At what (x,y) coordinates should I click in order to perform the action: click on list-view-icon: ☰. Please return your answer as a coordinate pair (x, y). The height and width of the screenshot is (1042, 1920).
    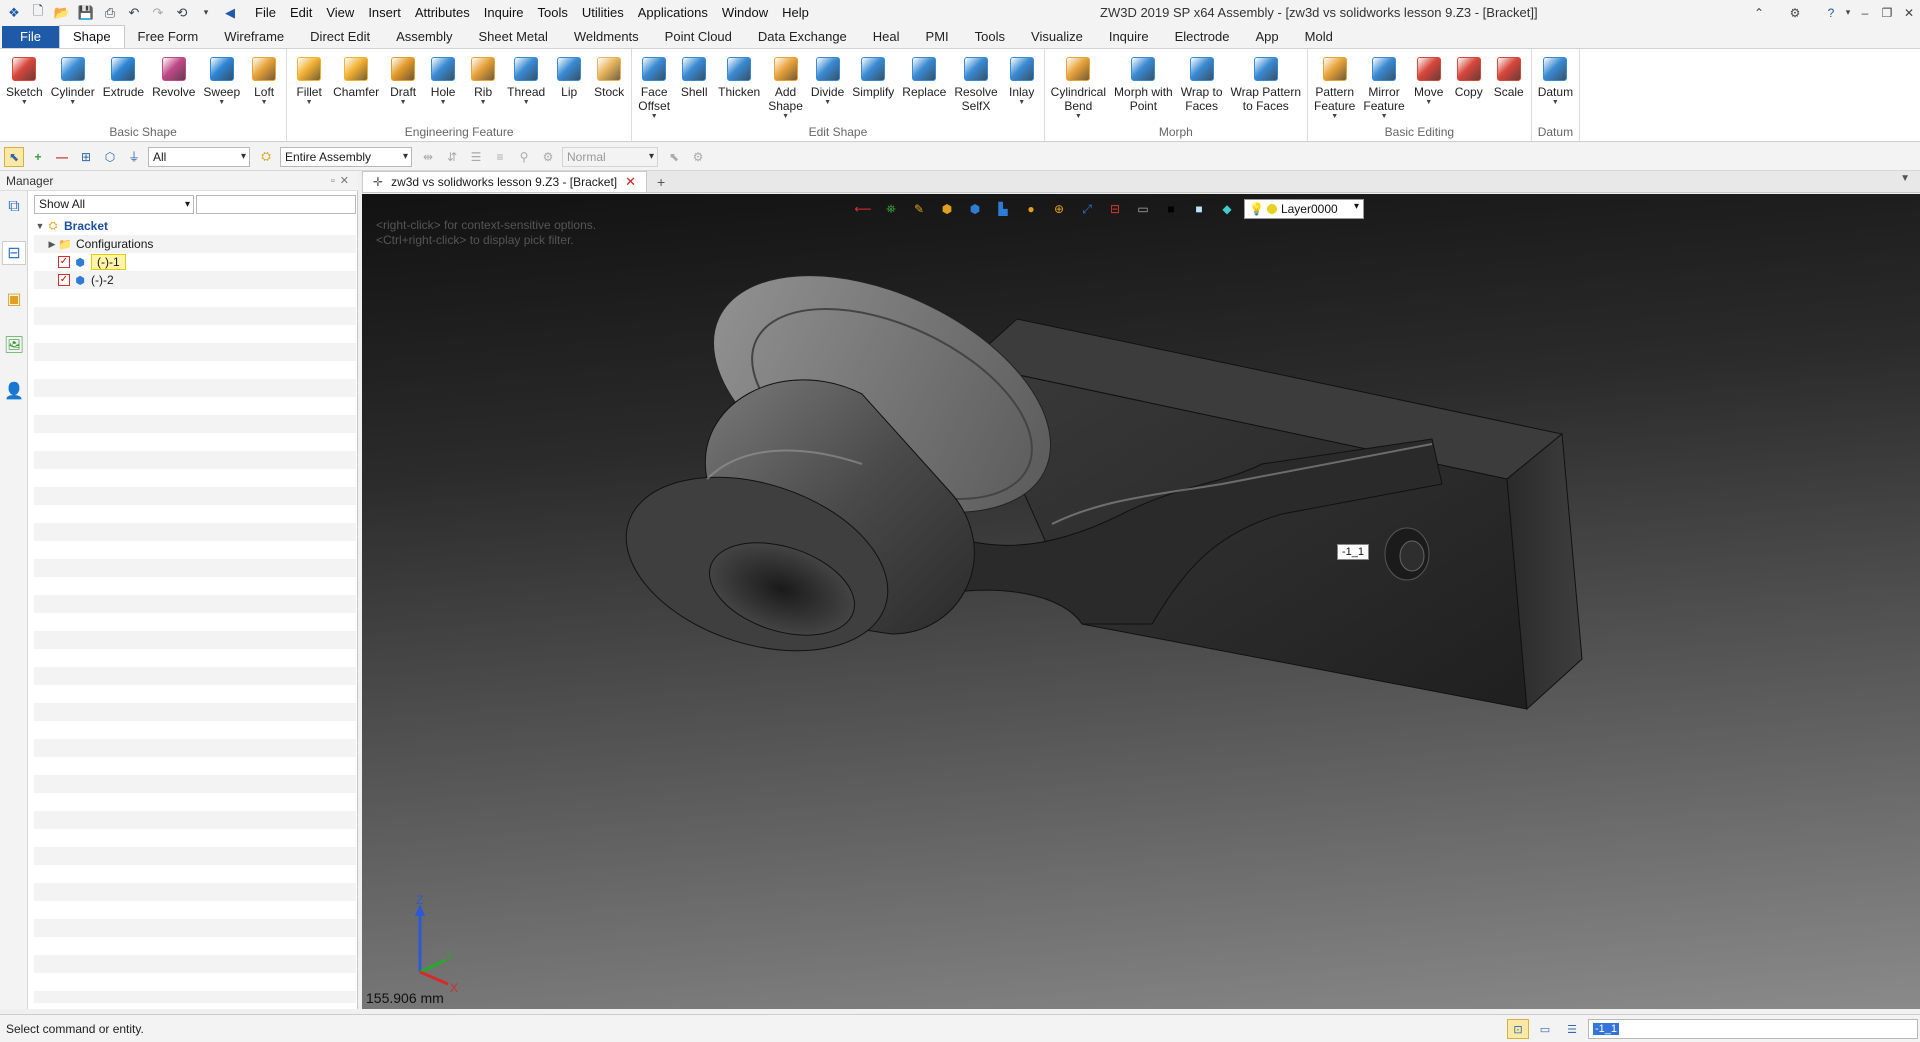
    Looking at the image, I should click on (1572, 1029).